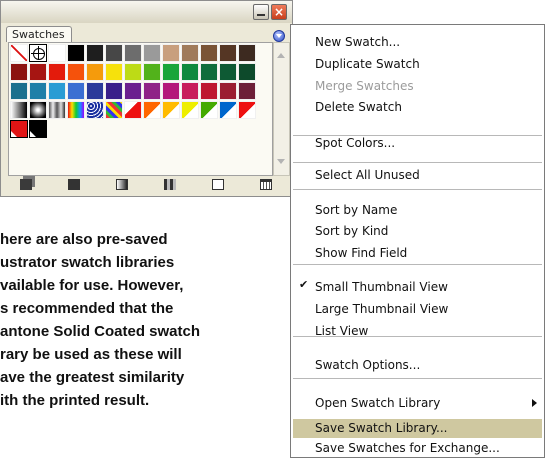 The height and width of the screenshot is (459, 551). What do you see at coordinates (152, 53) in the screenshot?
I see `swatch-9a9a9a` at bounding box center [152, 53].